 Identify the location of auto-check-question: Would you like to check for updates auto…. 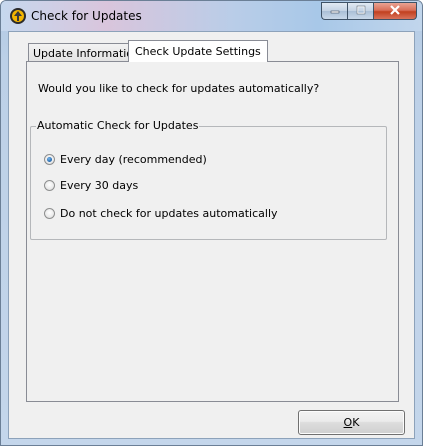
(179, 88).